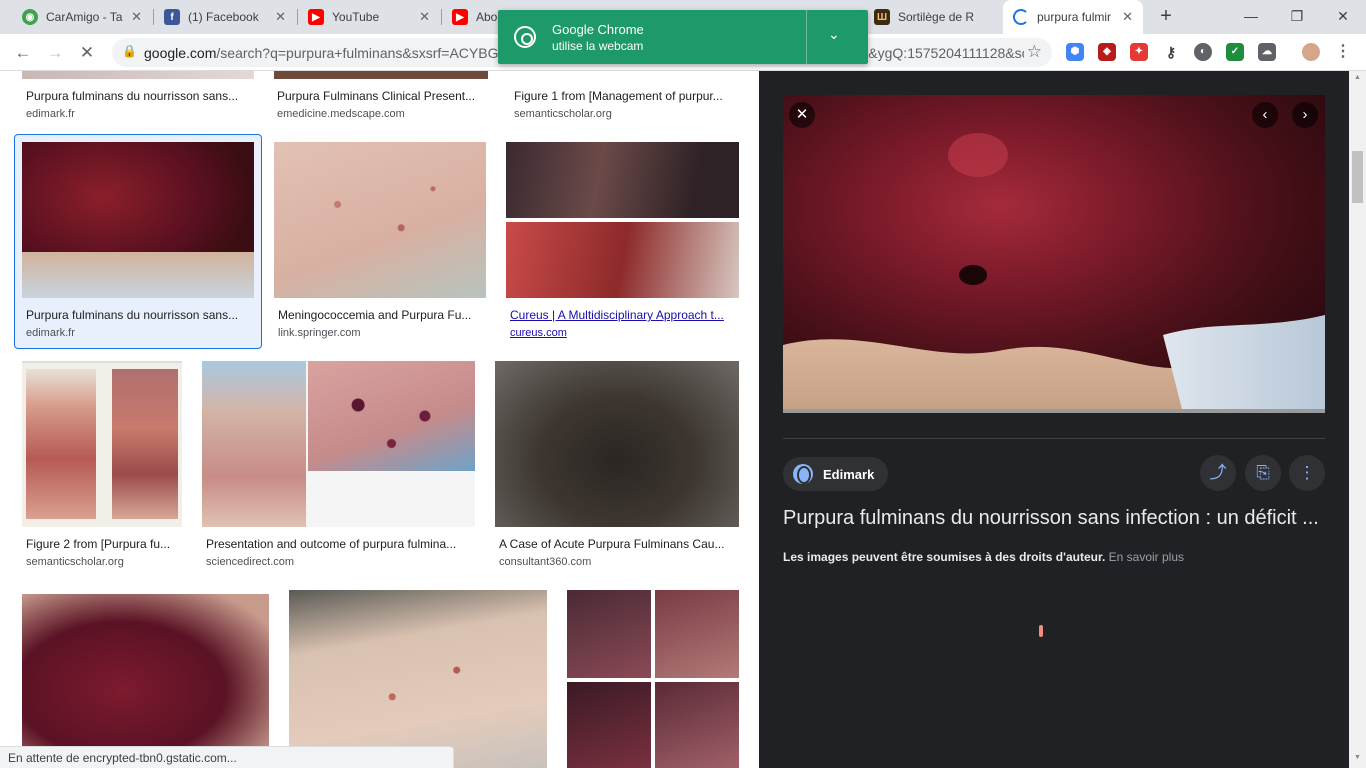 The height and width of the screenshot is (768, 1366). I want to click on loading-indicator, so click(1041, 631).